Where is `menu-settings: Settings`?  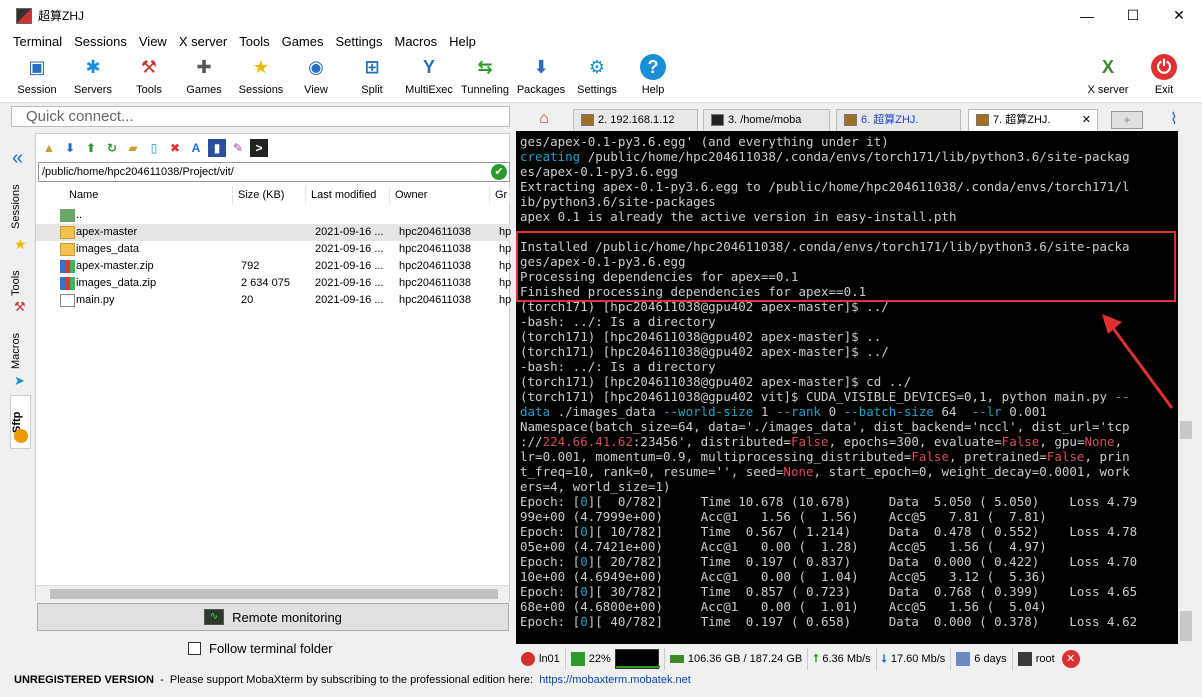 menu-settings: Settings is located at coordinates (359, 41).